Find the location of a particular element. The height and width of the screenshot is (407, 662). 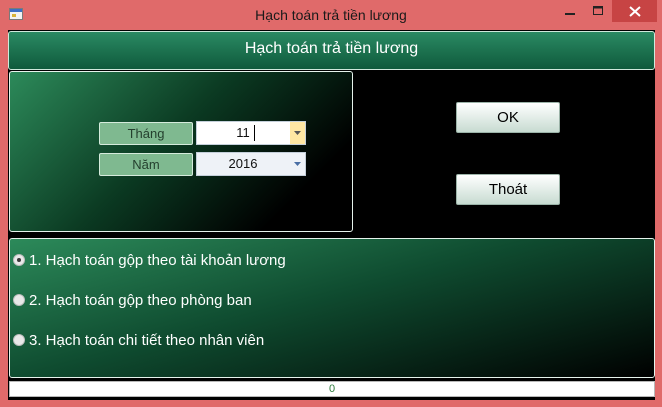

year-value: 2016 is located at coordinates (243, 163).